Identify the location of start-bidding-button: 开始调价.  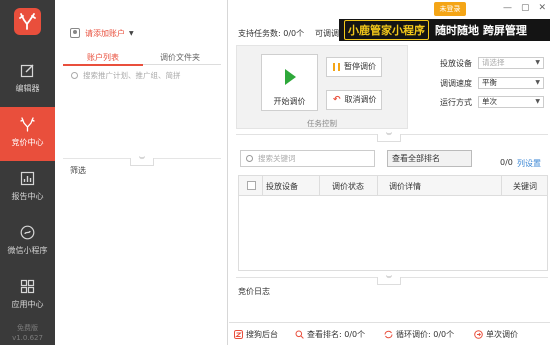
(289, 82).